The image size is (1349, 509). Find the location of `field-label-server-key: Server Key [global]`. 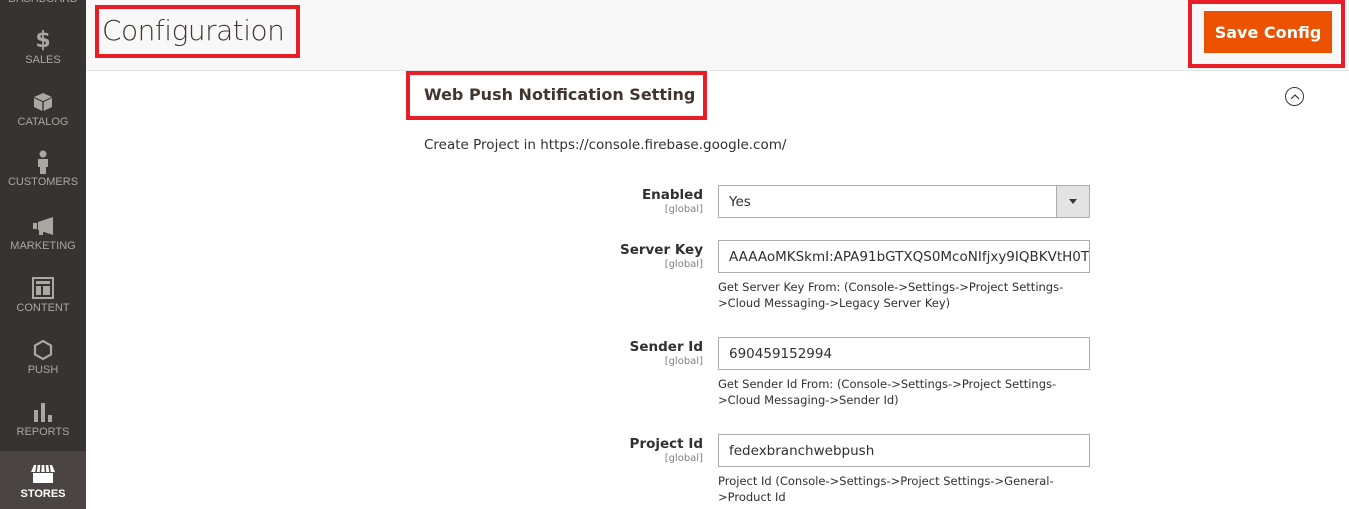

field-label-server-key: Server Key [global] is located at coordinates (661, 256).